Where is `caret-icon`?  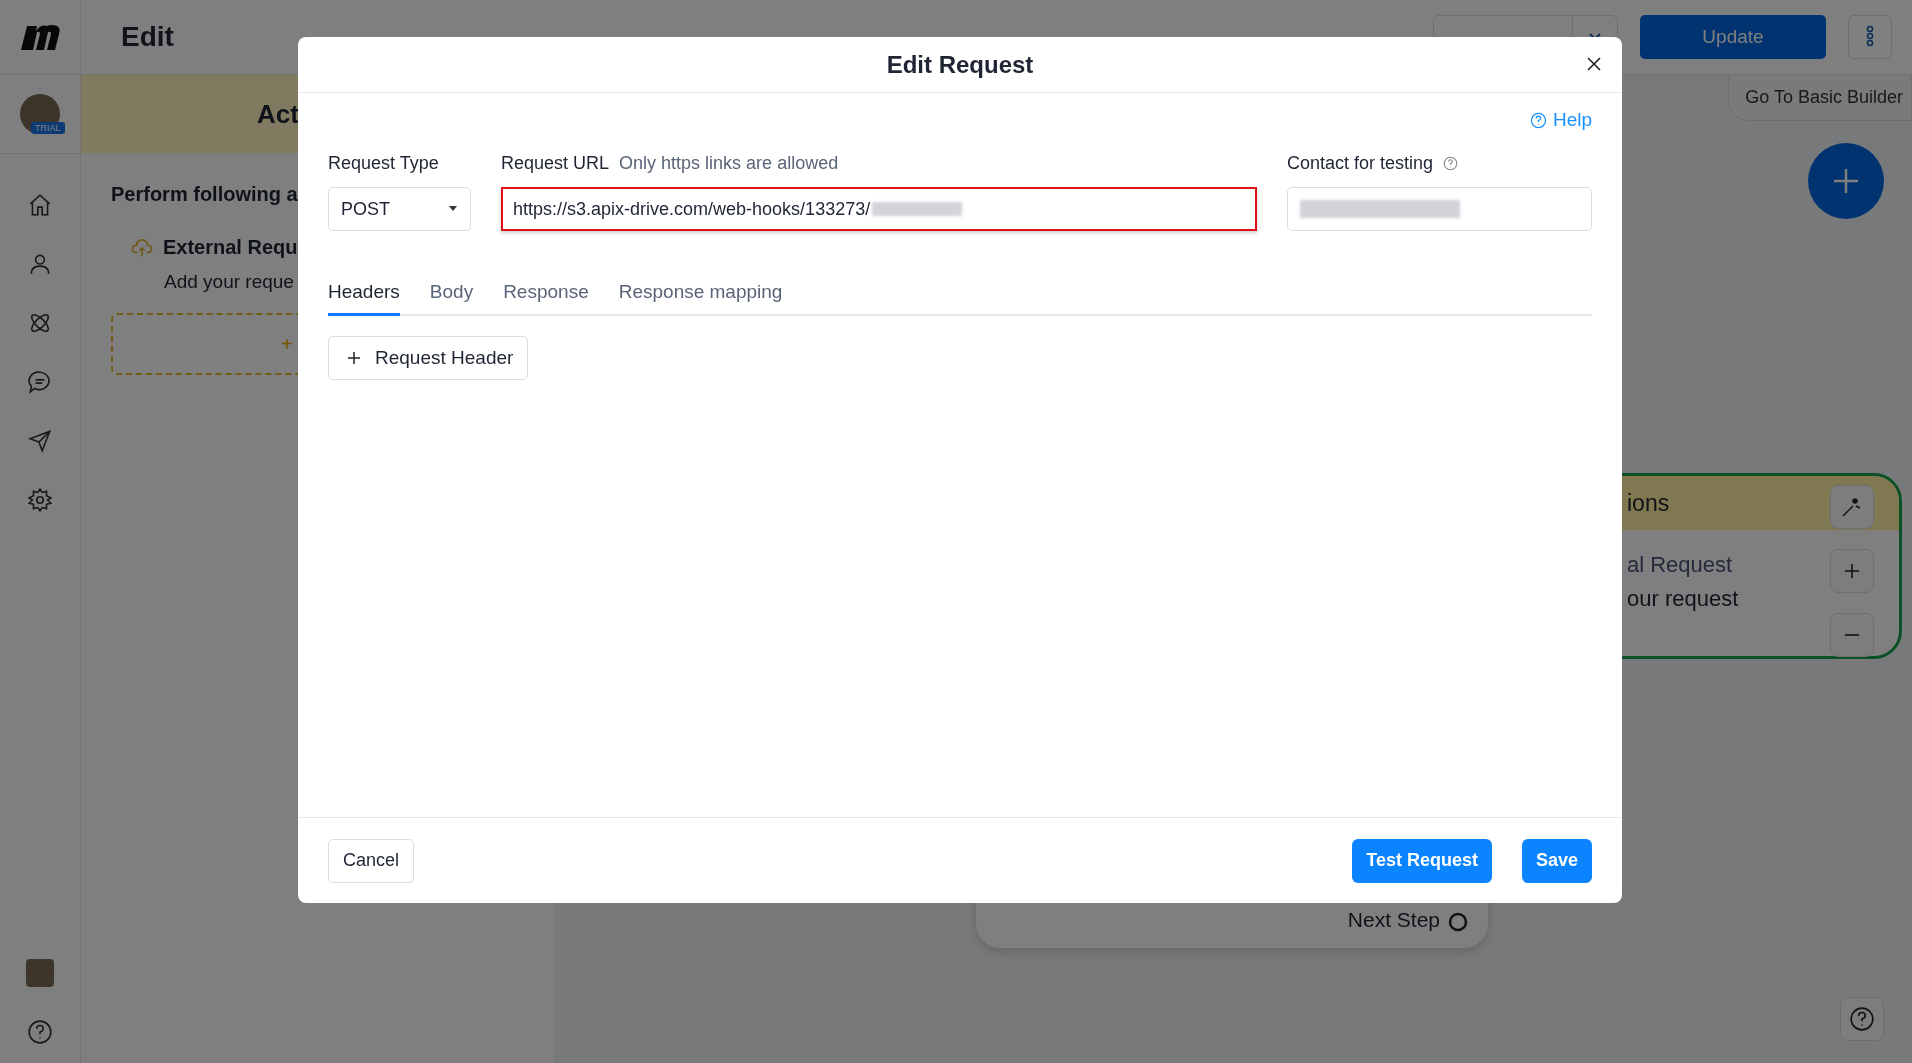
caret-icon is located at coordinates (453, 209).